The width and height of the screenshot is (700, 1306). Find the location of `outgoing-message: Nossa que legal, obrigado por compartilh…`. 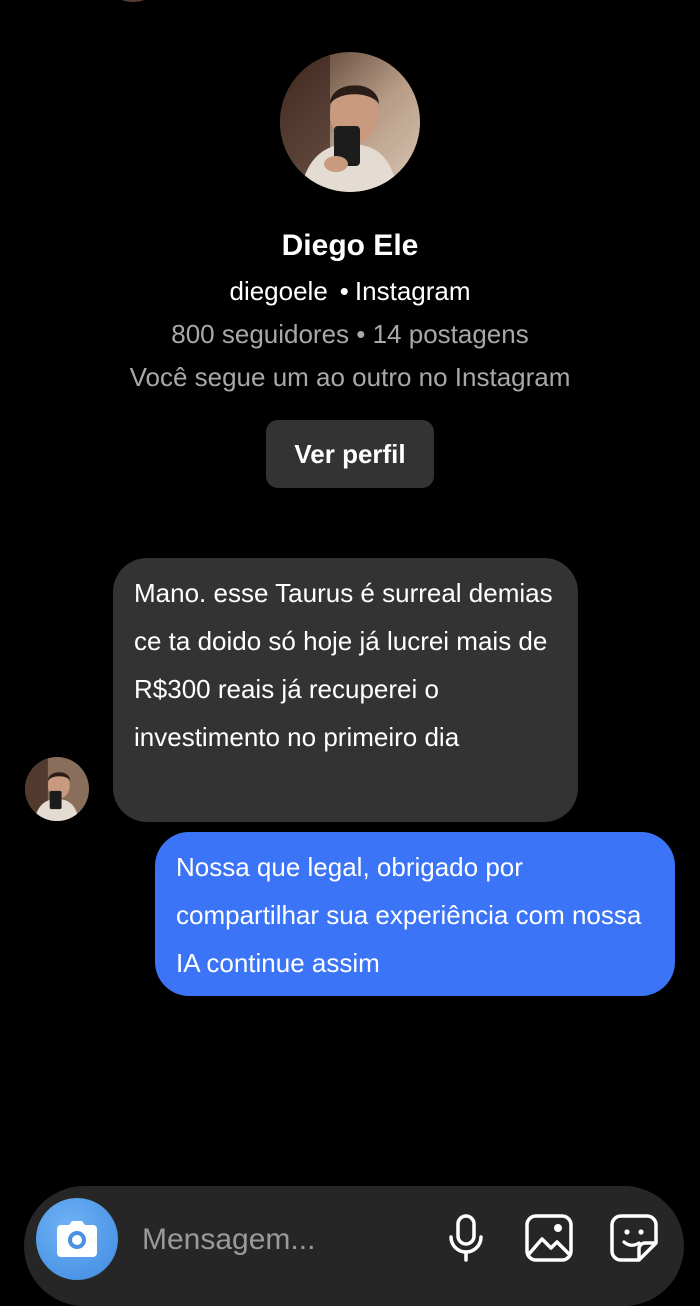

outgoing-message: Nossa que legal, obrigado por compartilh… is located at coordinates (415, 914).